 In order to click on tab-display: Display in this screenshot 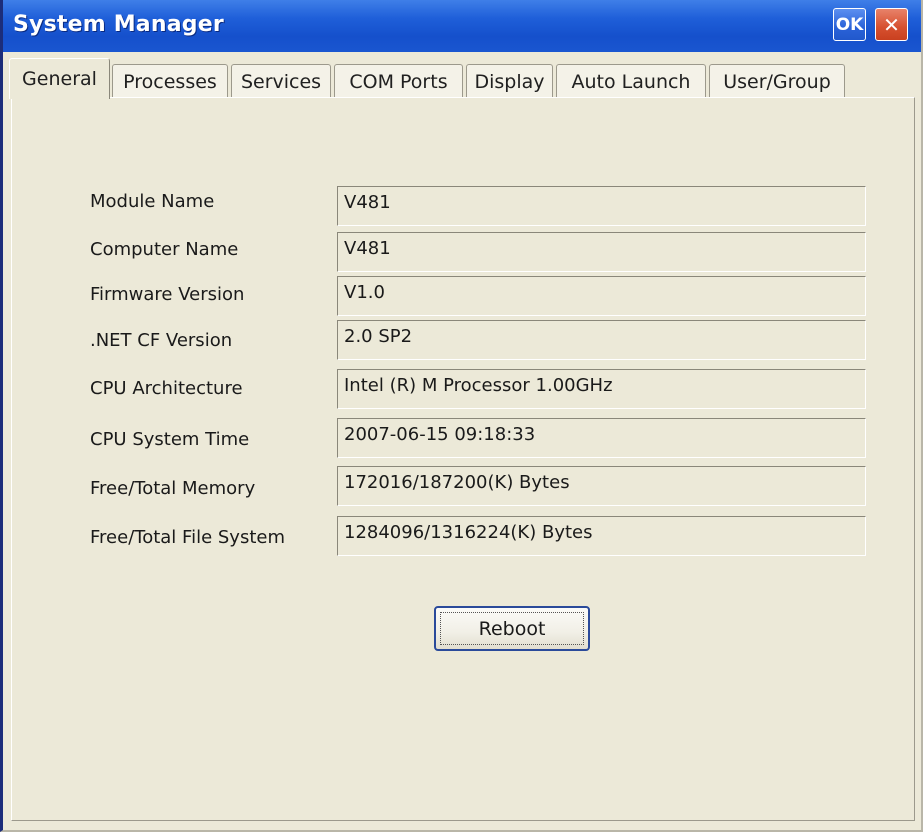, I will do `click(509, 81)`.